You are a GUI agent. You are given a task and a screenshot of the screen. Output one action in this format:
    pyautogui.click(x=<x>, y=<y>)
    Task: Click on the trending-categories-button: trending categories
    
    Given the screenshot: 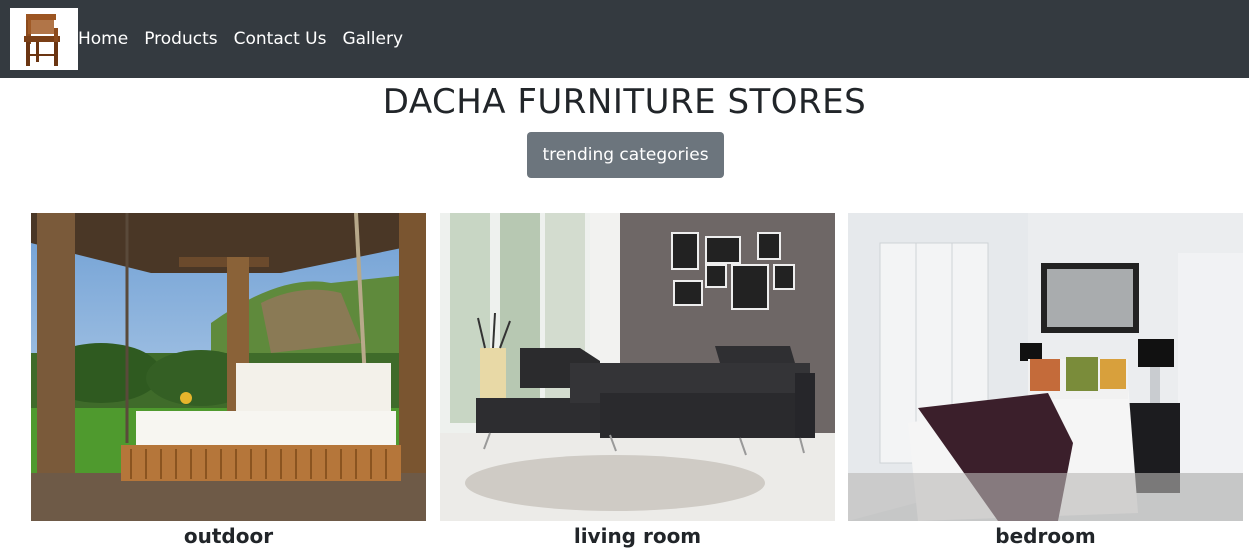 What is the action you would take?
    pyautogui.click(x=625, y=155)
    